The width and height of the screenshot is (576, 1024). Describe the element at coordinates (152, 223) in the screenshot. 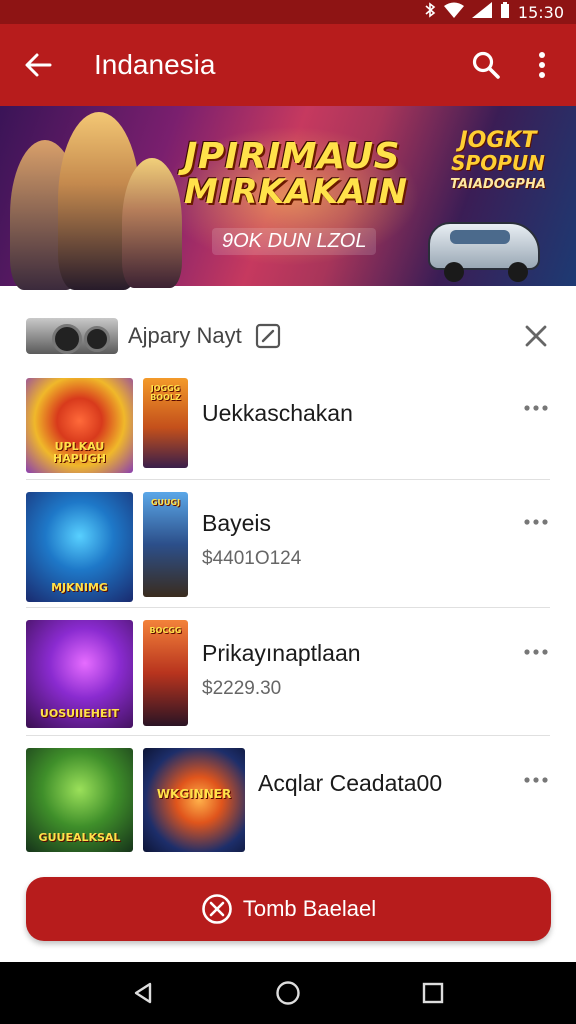

I see `banner-hero-right` at that location.